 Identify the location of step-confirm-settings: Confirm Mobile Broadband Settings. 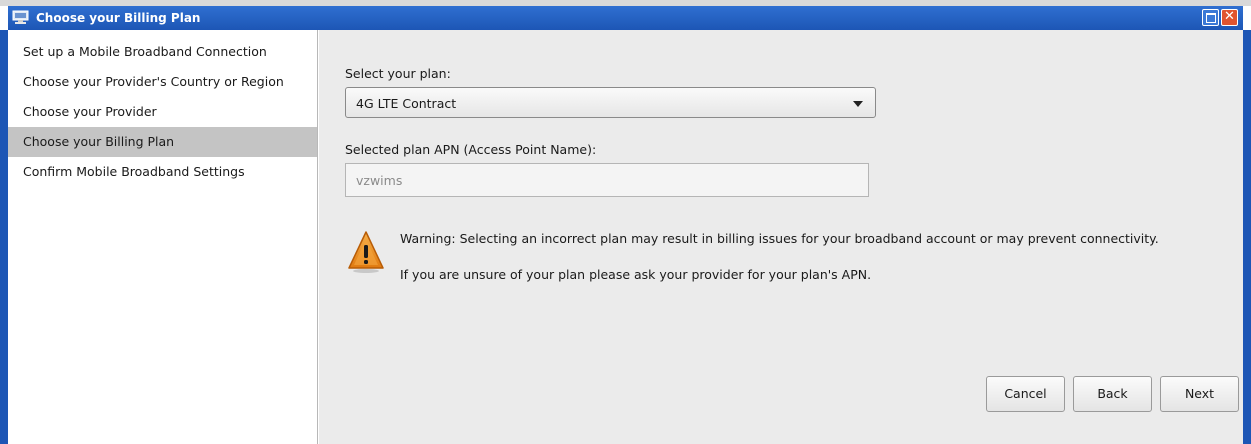
(162, 172).